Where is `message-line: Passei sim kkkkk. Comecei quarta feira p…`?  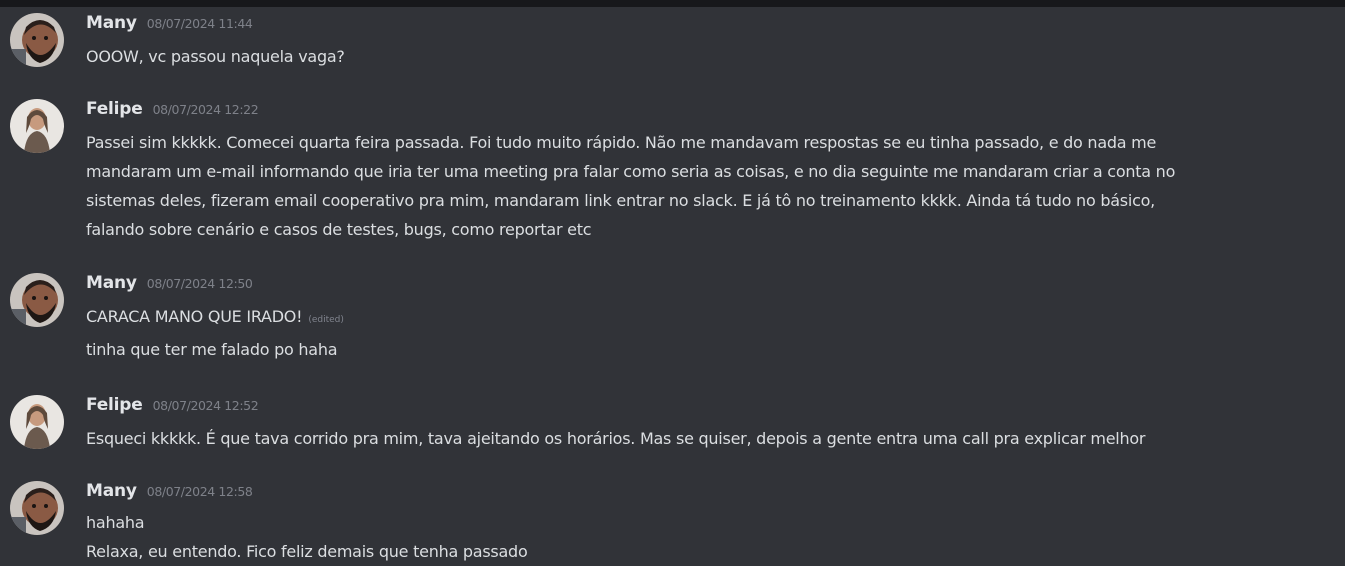 message-line: Passei sim kkkkk. Comecei quarta feira p… is located at coordinates (621, 142).